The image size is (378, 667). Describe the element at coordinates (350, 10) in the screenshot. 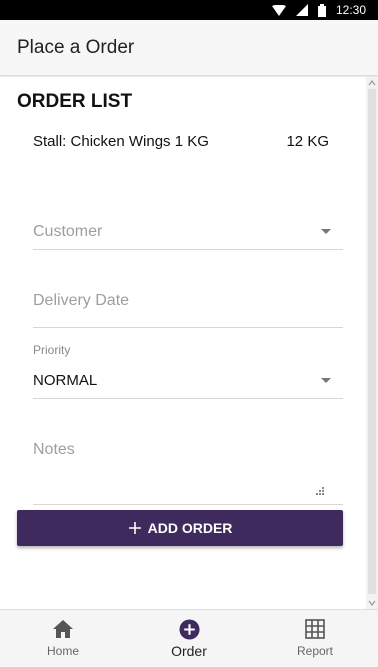

I see `status-time: 12:30` at that location.